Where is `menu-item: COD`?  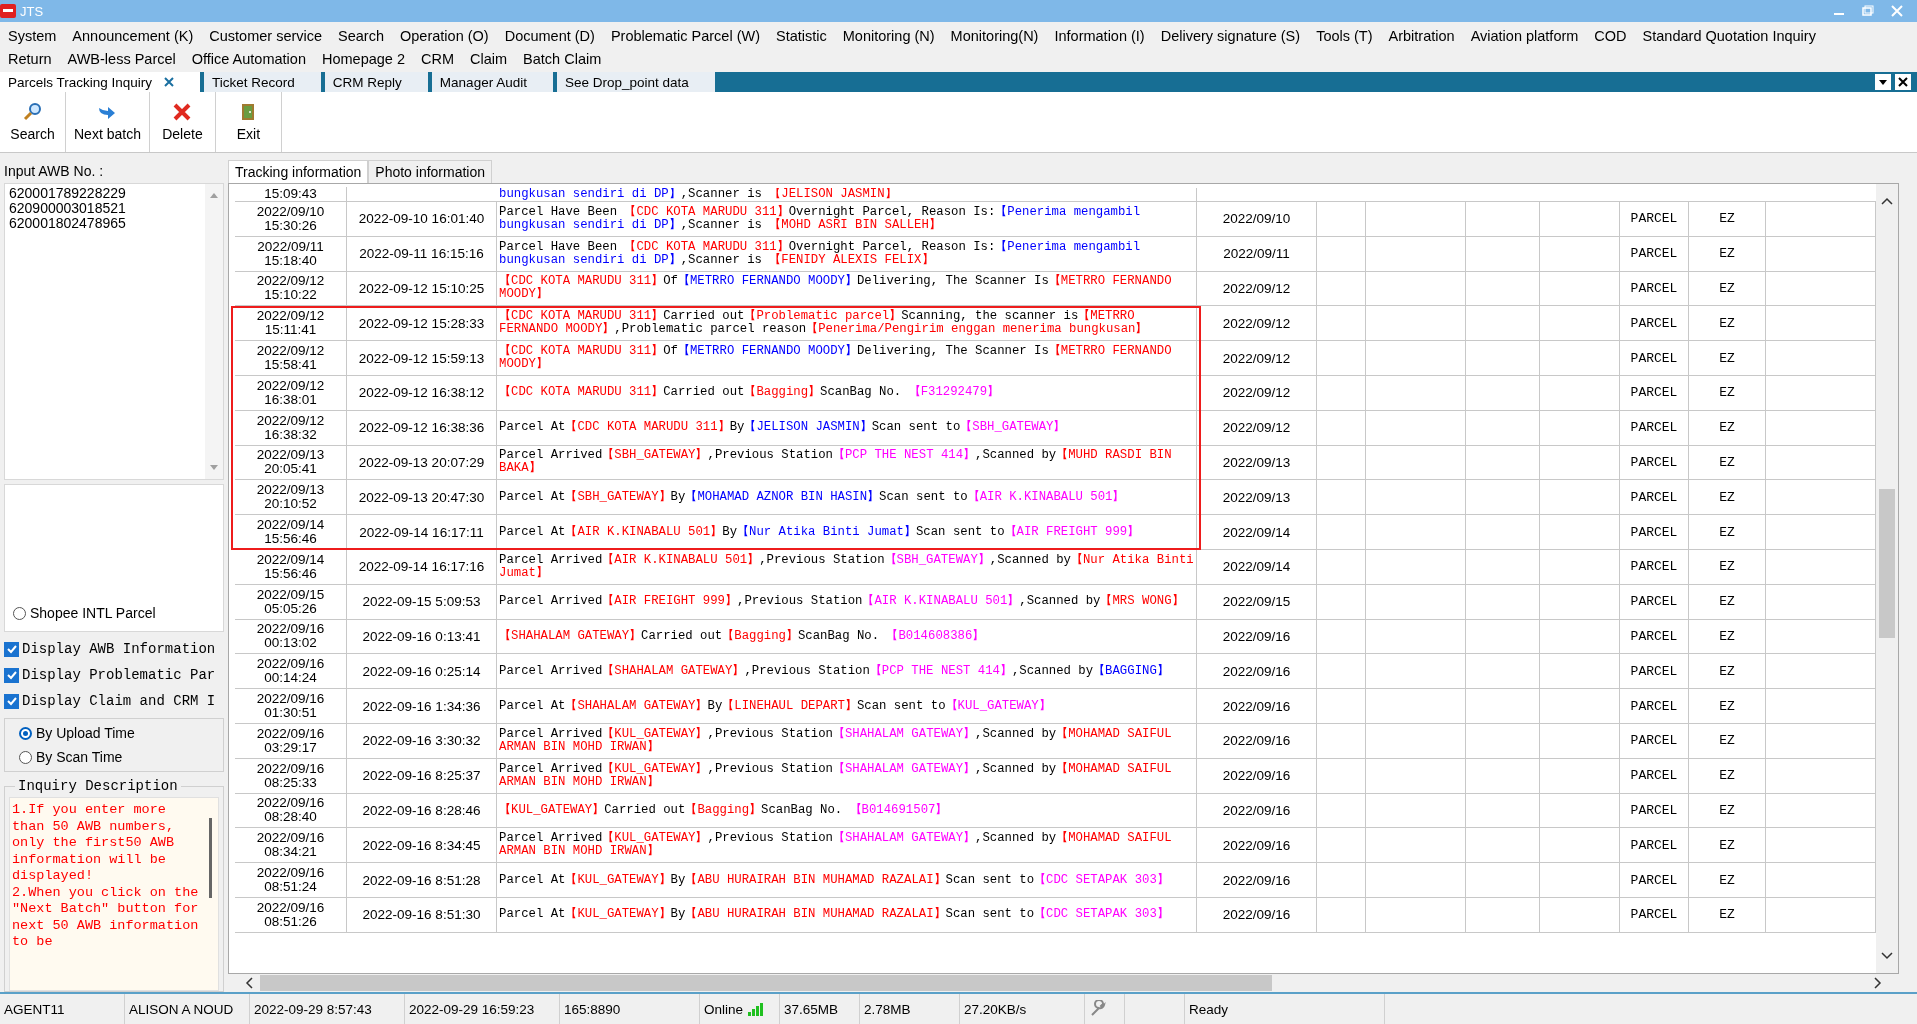 menu-item: COD is located at coordinates (1610, 35).